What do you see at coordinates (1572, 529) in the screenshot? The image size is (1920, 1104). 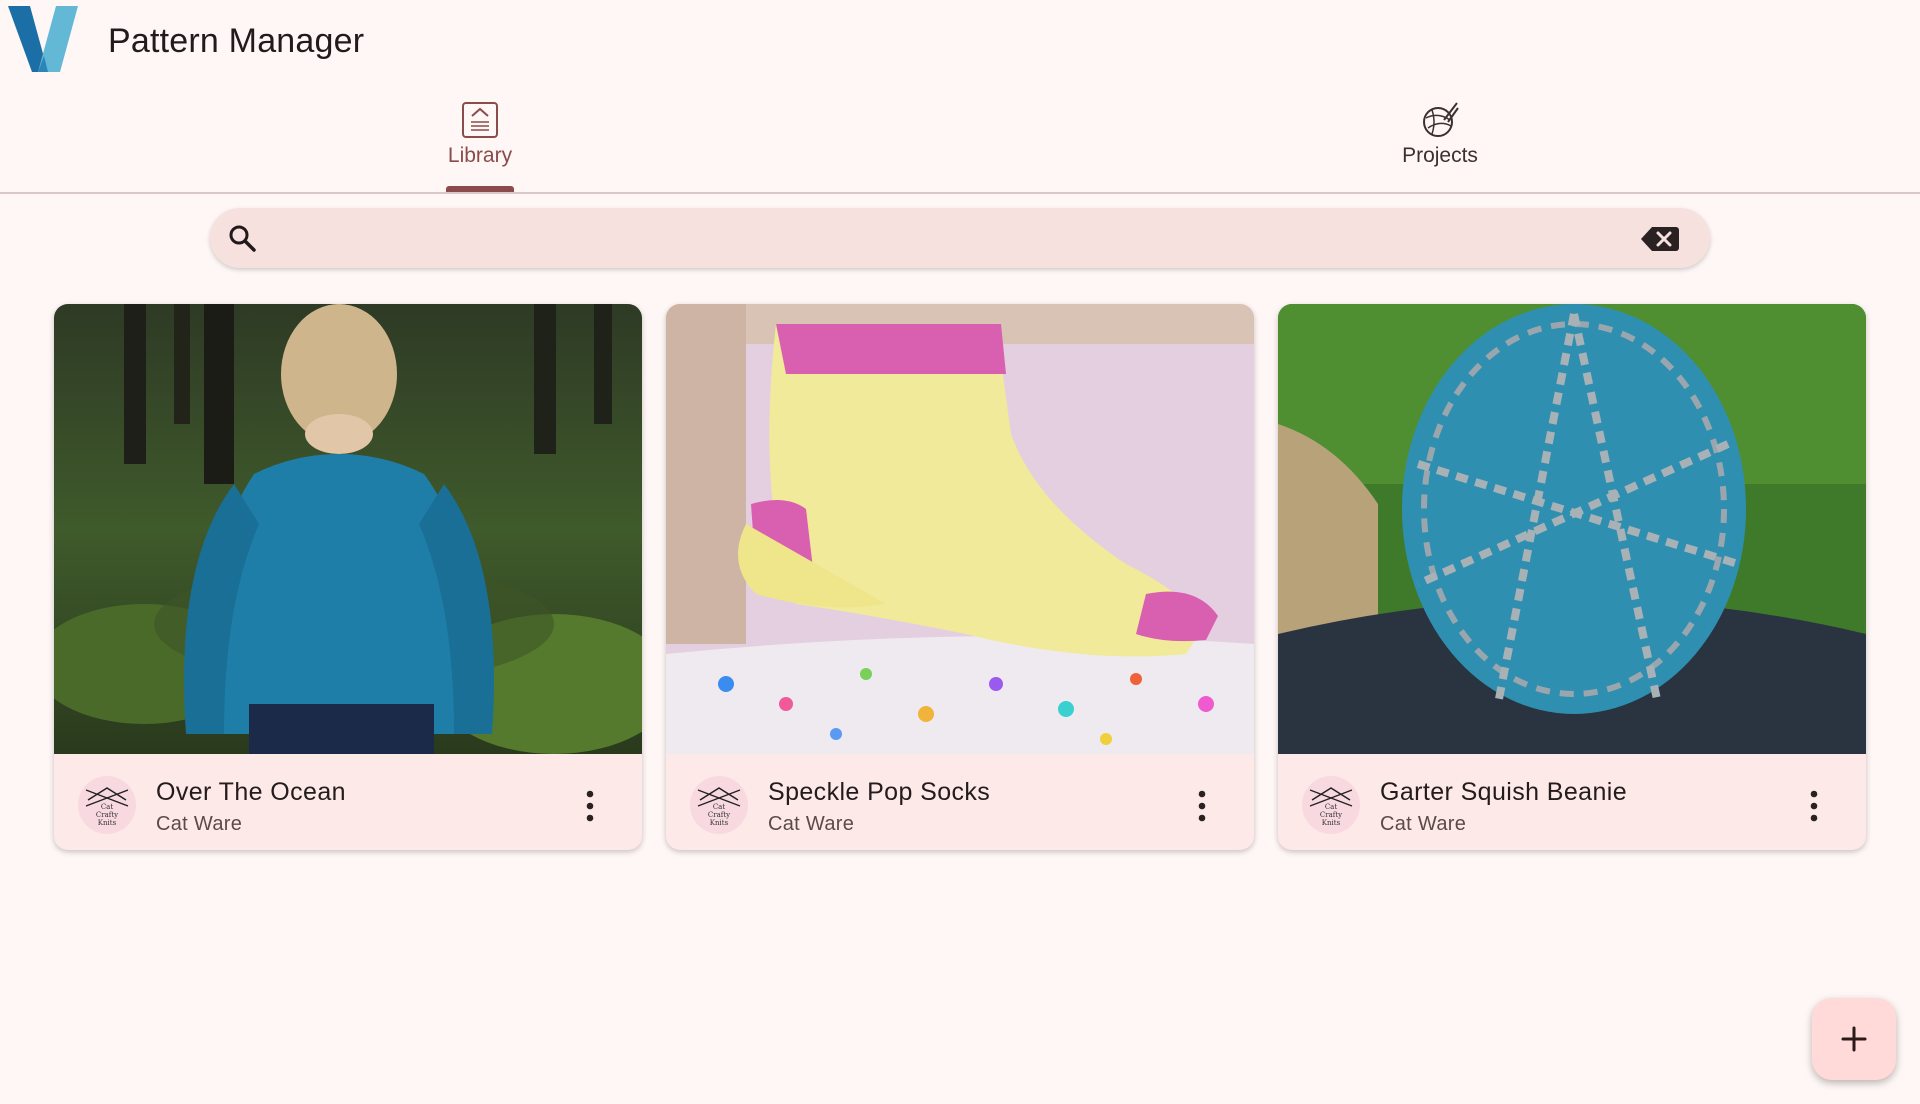 I see `pattern-photo-beanie` at bounding box center [1572, 529].